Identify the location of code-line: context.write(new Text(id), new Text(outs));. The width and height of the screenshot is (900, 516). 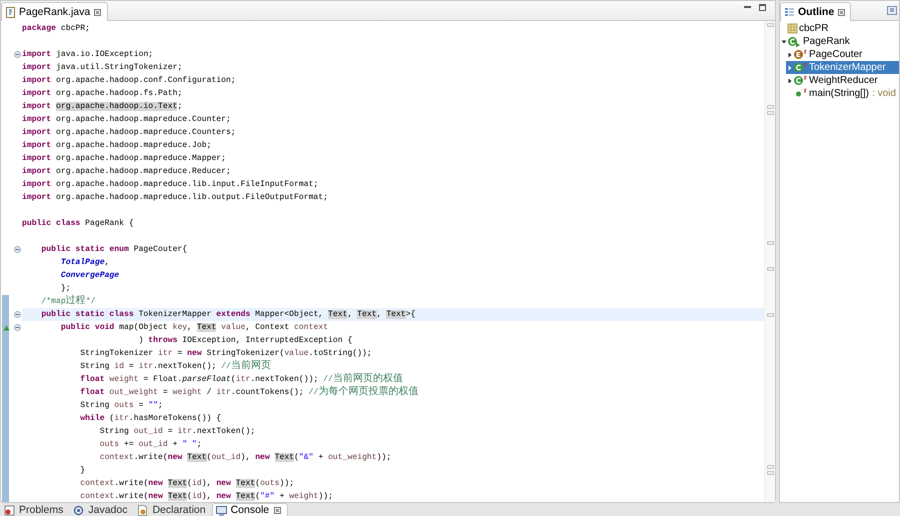
(186, 484).